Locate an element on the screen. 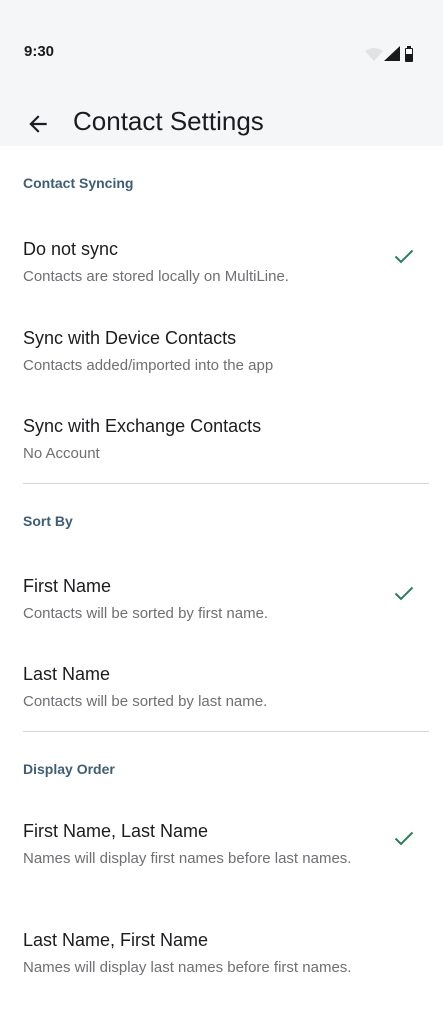 This screenshot has height=1017, width=443. option-sync-exchange-contacts: Sync with Exchange Contacts No Account is located at coordinates (221, 441).